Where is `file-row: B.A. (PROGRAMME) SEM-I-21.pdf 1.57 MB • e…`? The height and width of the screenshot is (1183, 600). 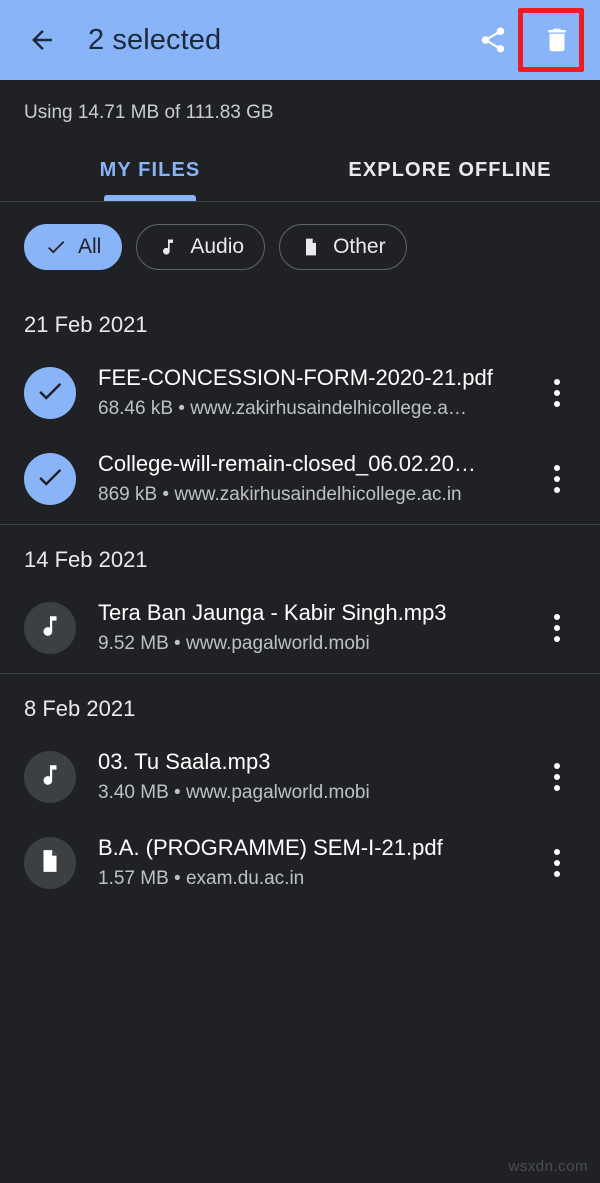 file-row: B.A. (PROGRAMME) SEM-I-21.pdf 1.57 MB • e… is located at coordinates (300, 865).